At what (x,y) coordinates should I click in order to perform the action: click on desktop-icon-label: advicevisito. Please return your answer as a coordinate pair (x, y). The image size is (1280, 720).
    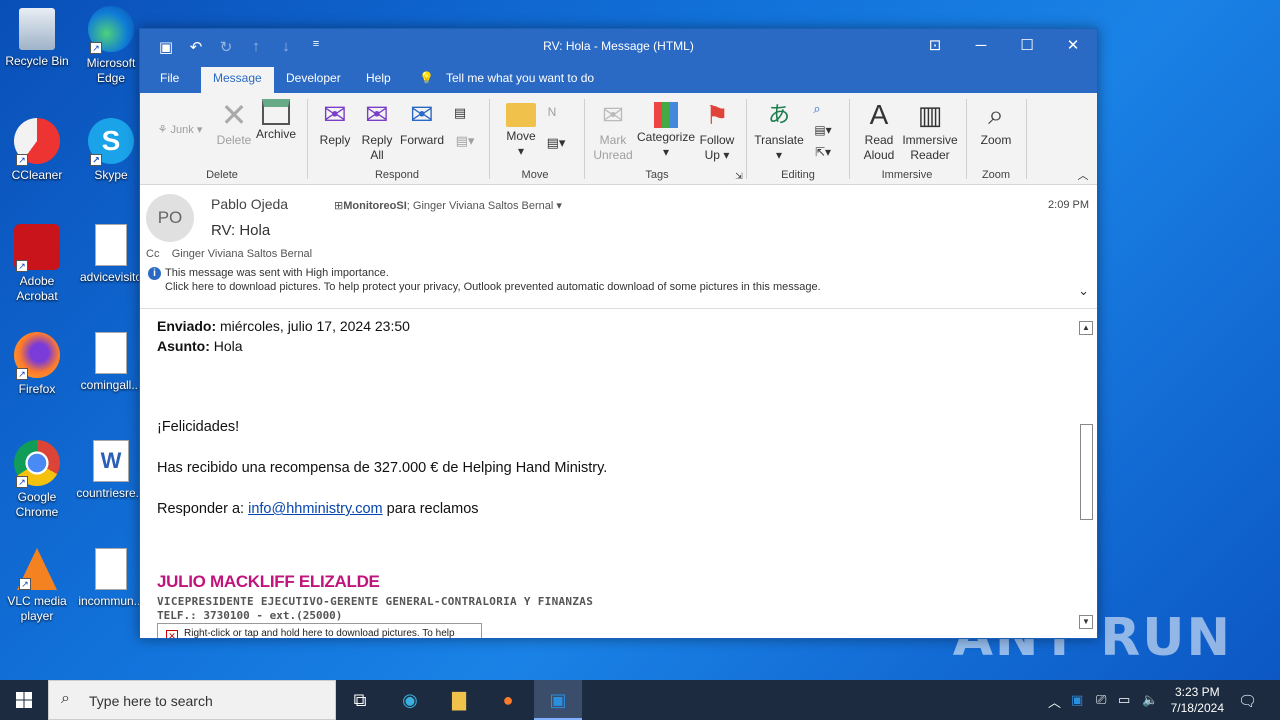
    Looking at the image, I should click on (111, 277).